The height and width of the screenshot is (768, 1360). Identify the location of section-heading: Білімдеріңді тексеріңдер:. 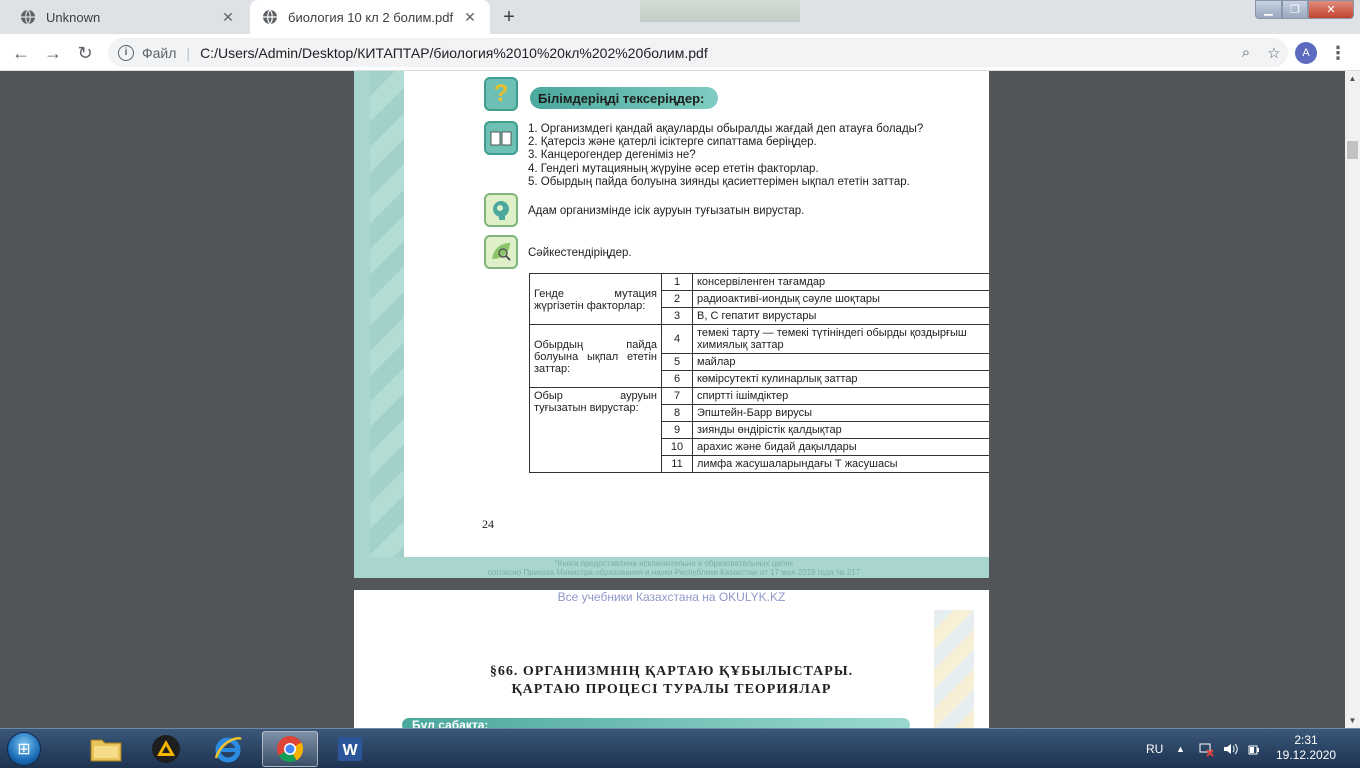
(624, 98).